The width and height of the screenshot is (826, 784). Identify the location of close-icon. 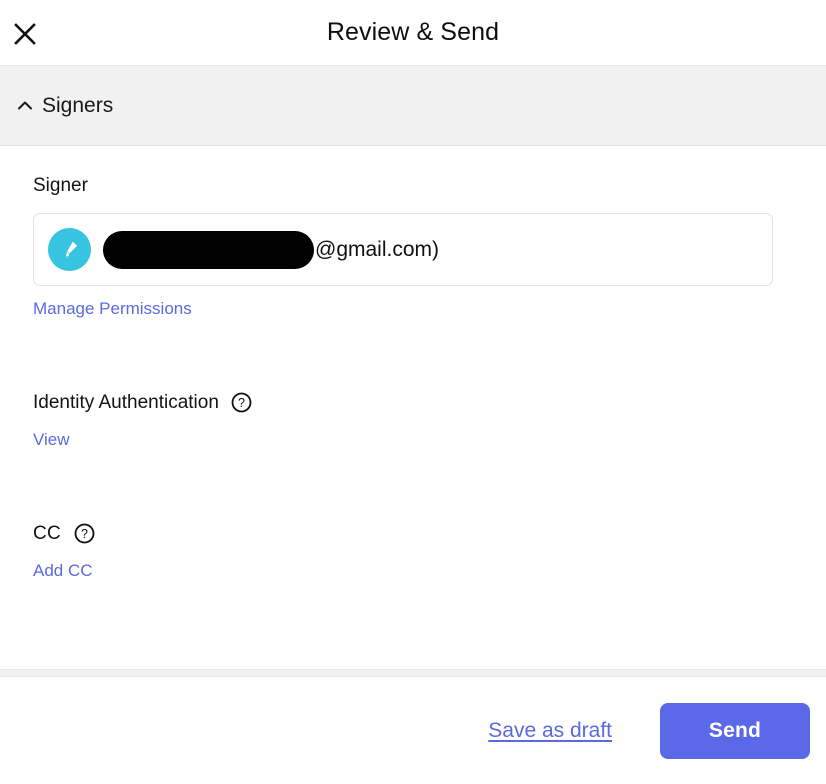
(25, 34).